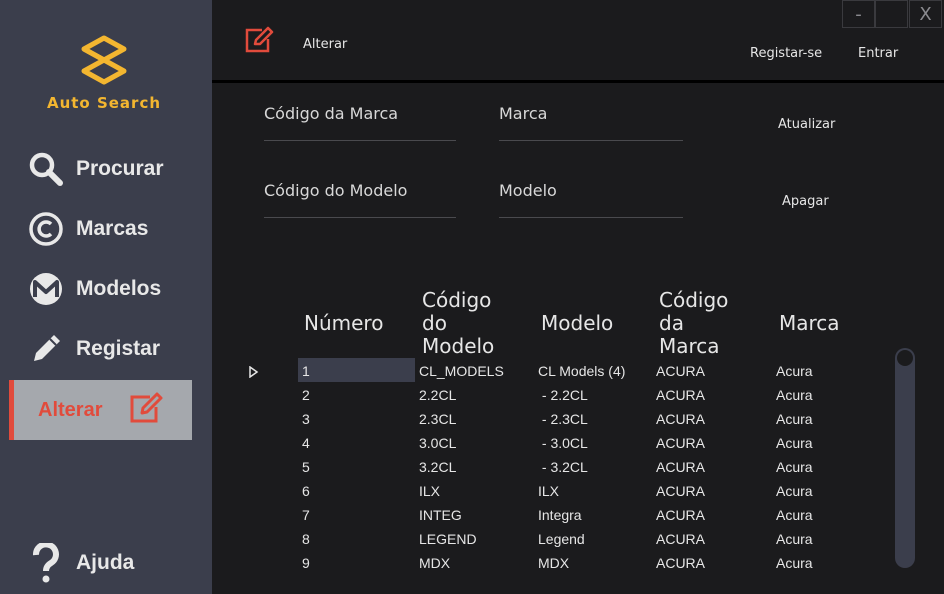  What do you see at coordinates (563, 419) in the screenshot?
I see `table-cell: - 2.3CL` at bounding box center [563, 419].